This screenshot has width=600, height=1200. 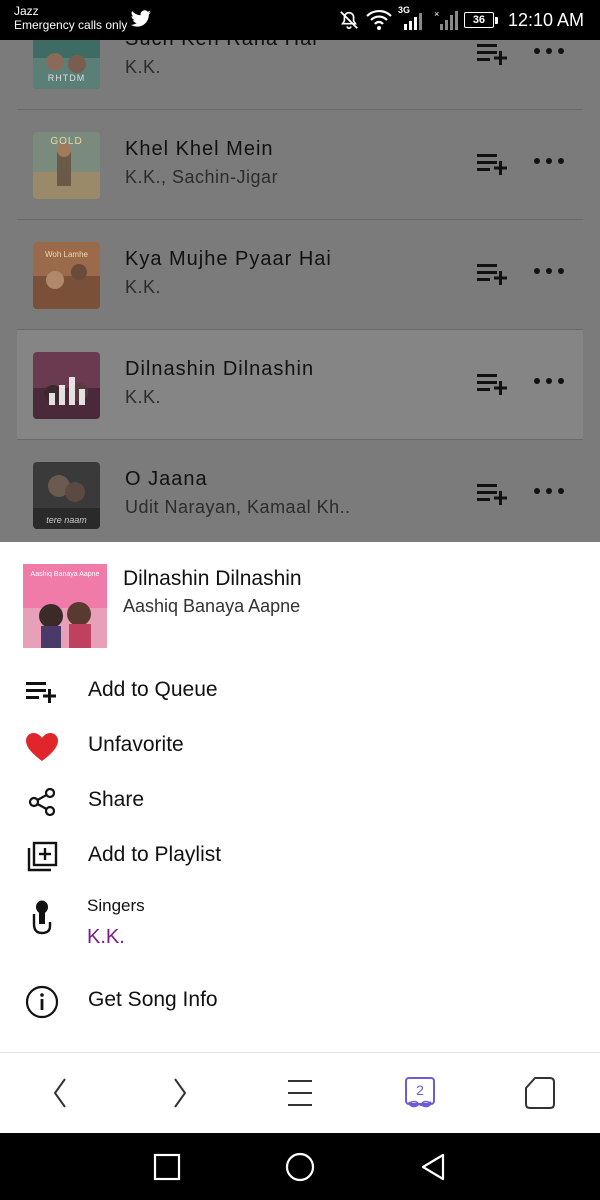 I want to click on battery-level: 36, so click(x=478, y=20).